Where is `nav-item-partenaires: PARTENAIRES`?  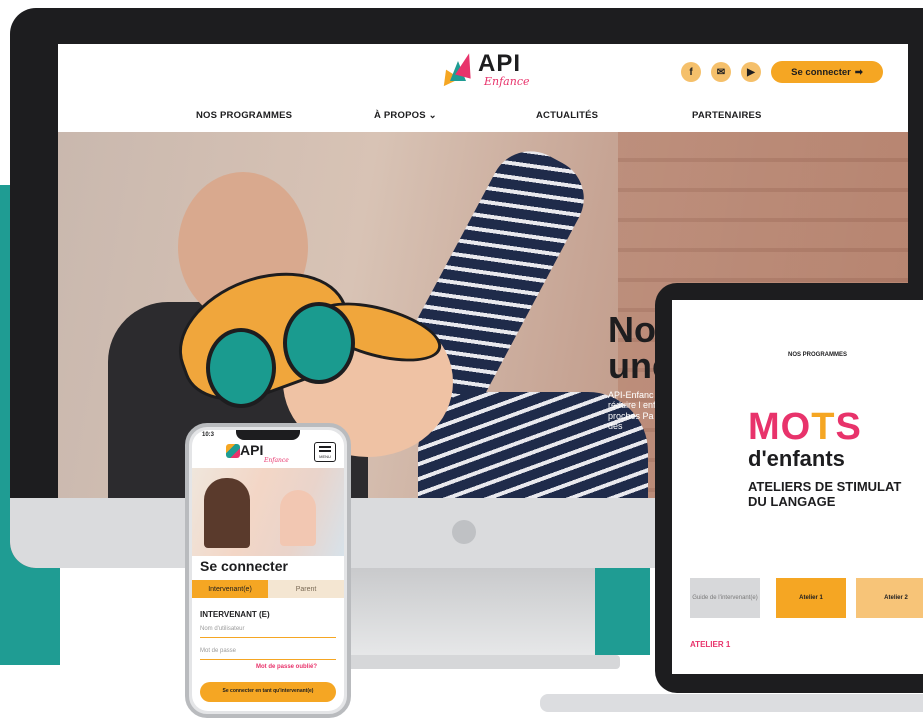
nav-item-partenaires: PARTENAIRES is located at coordinates (727, 115).